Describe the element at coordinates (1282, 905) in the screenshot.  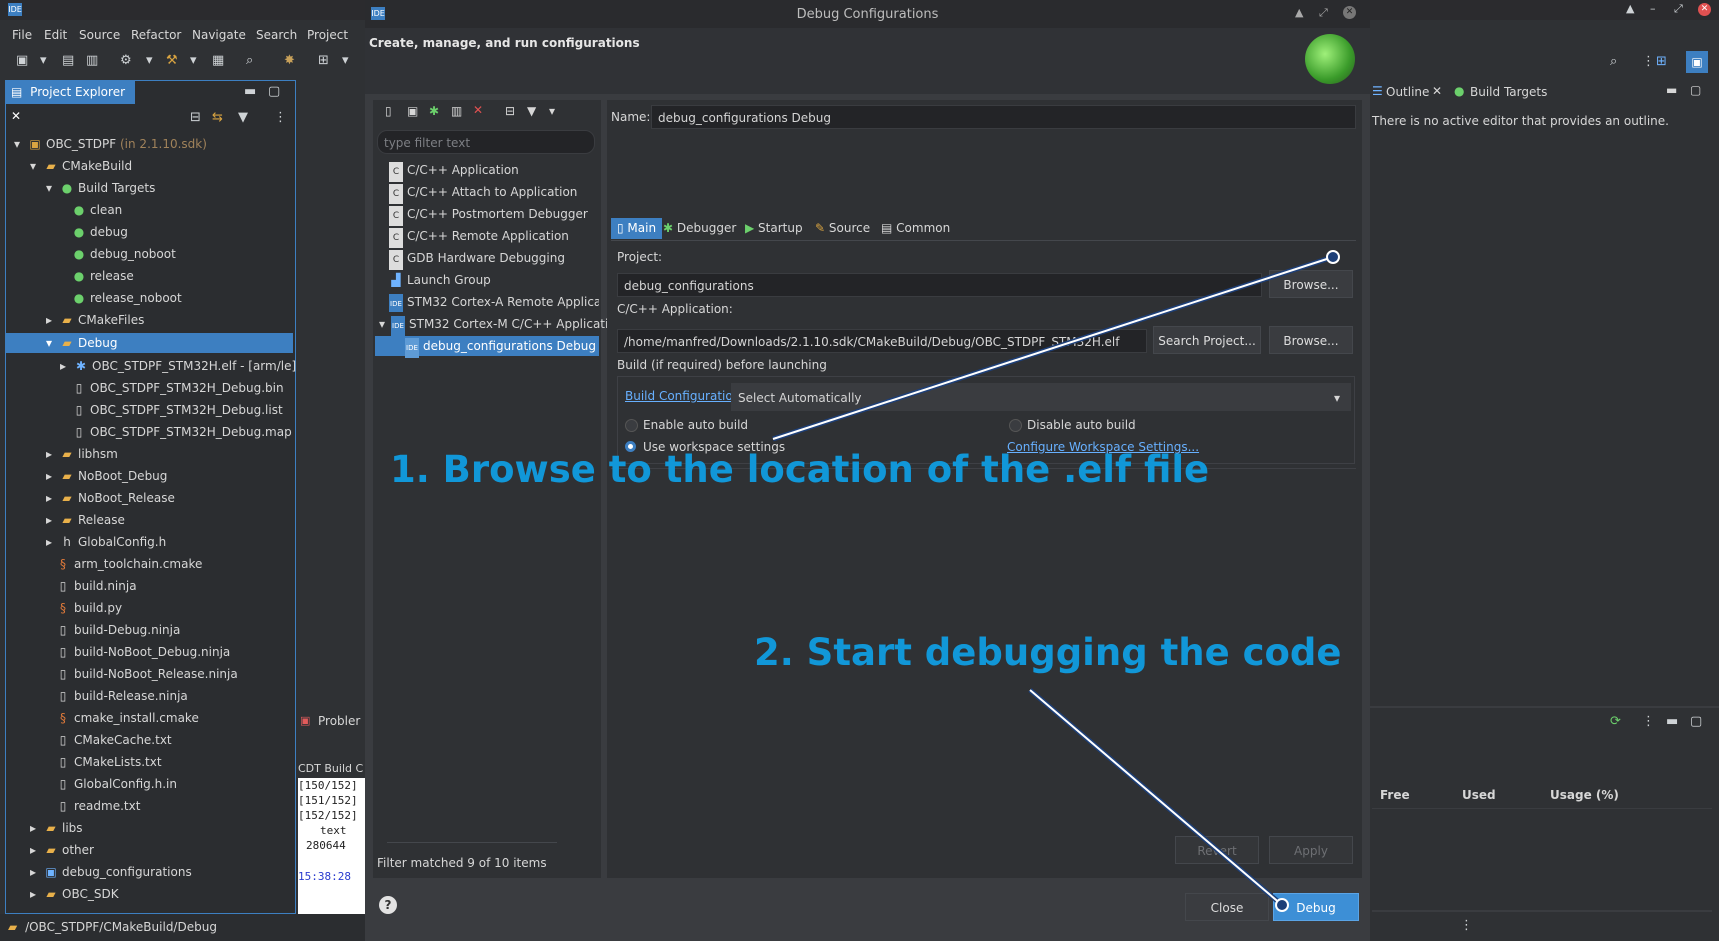
I see `arrow-2-target` at that location.